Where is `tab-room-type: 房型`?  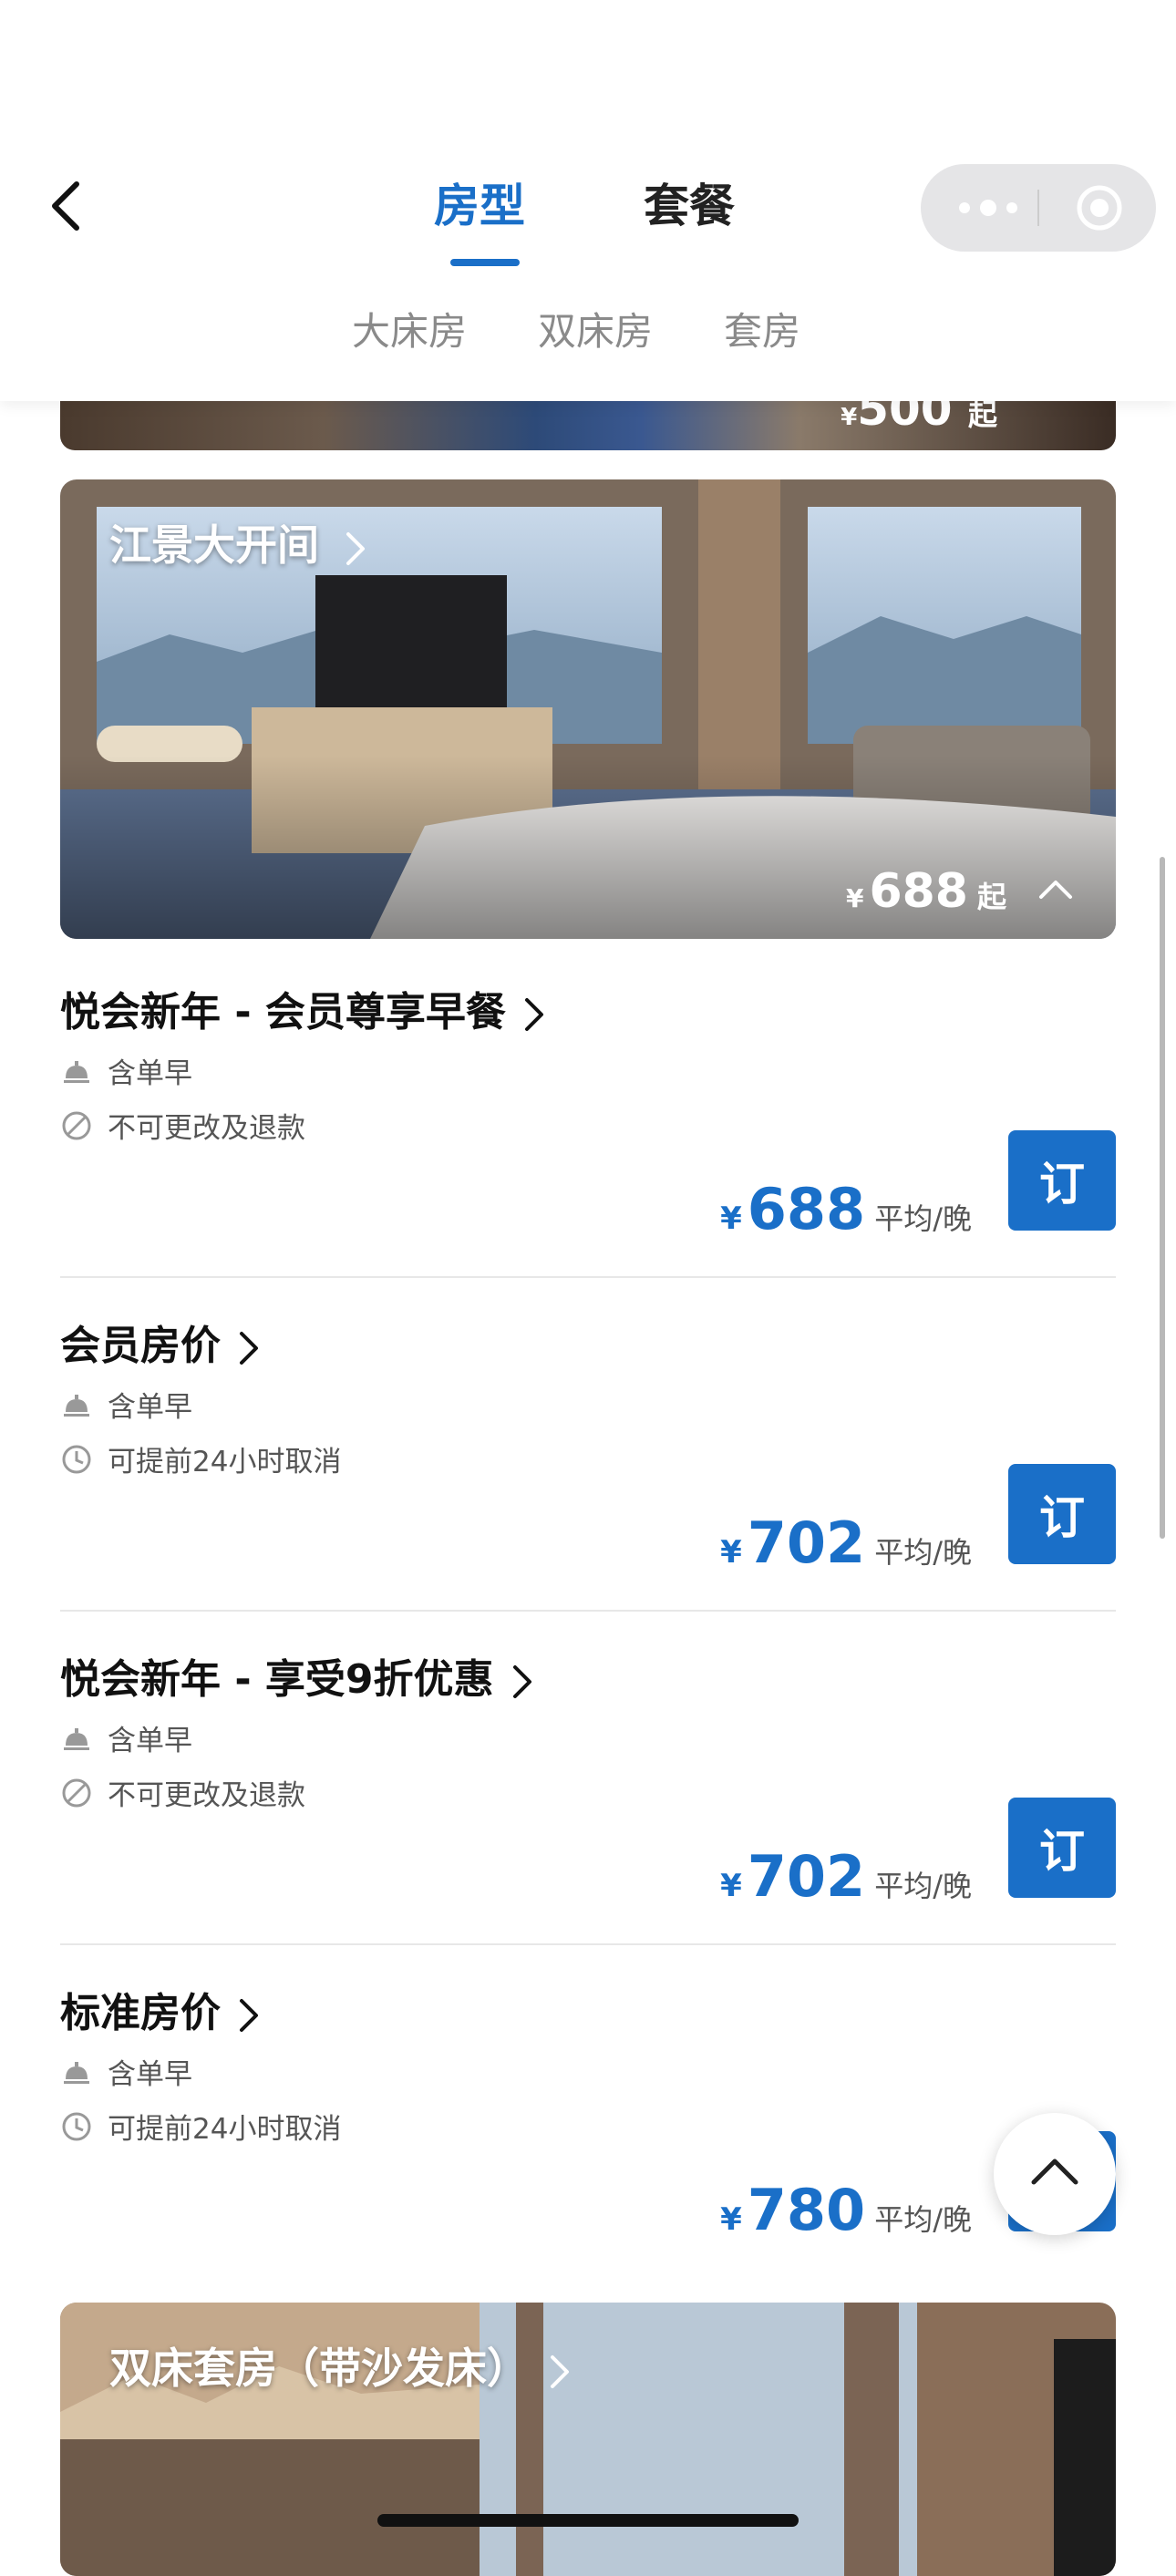 tab-room-type: 房型 is located at coordinates (479, 202).